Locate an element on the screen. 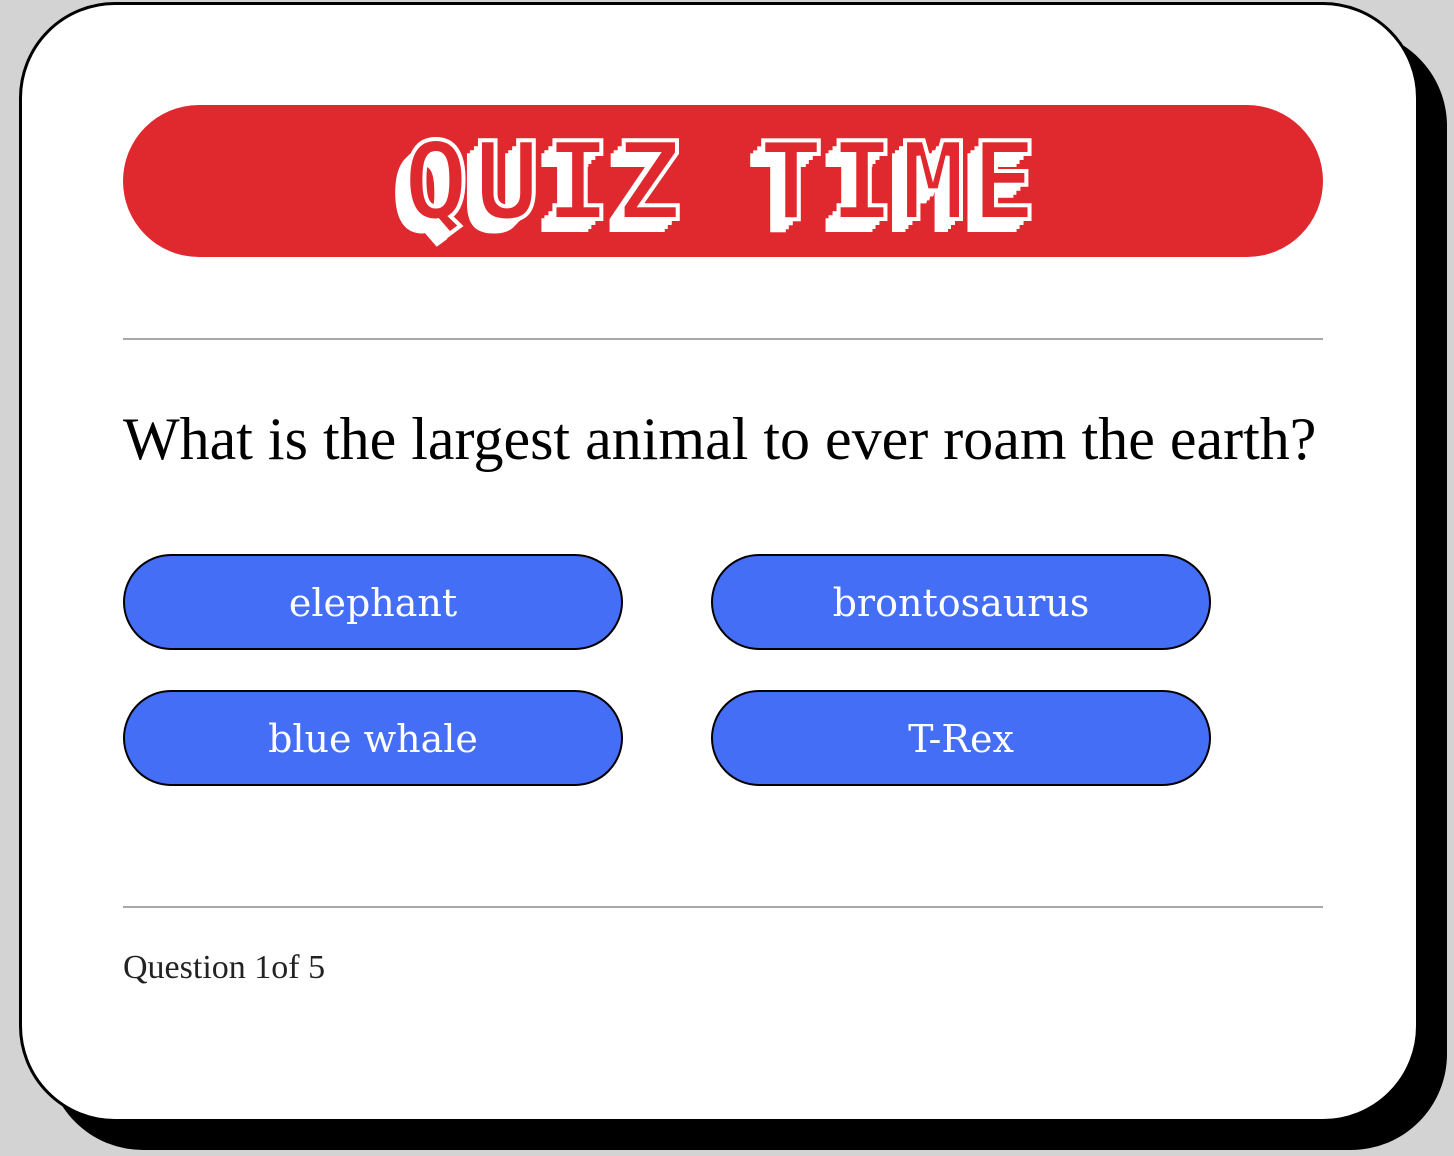  quiz-banner: QUIZ TIME is located at coordinates (723, 181).